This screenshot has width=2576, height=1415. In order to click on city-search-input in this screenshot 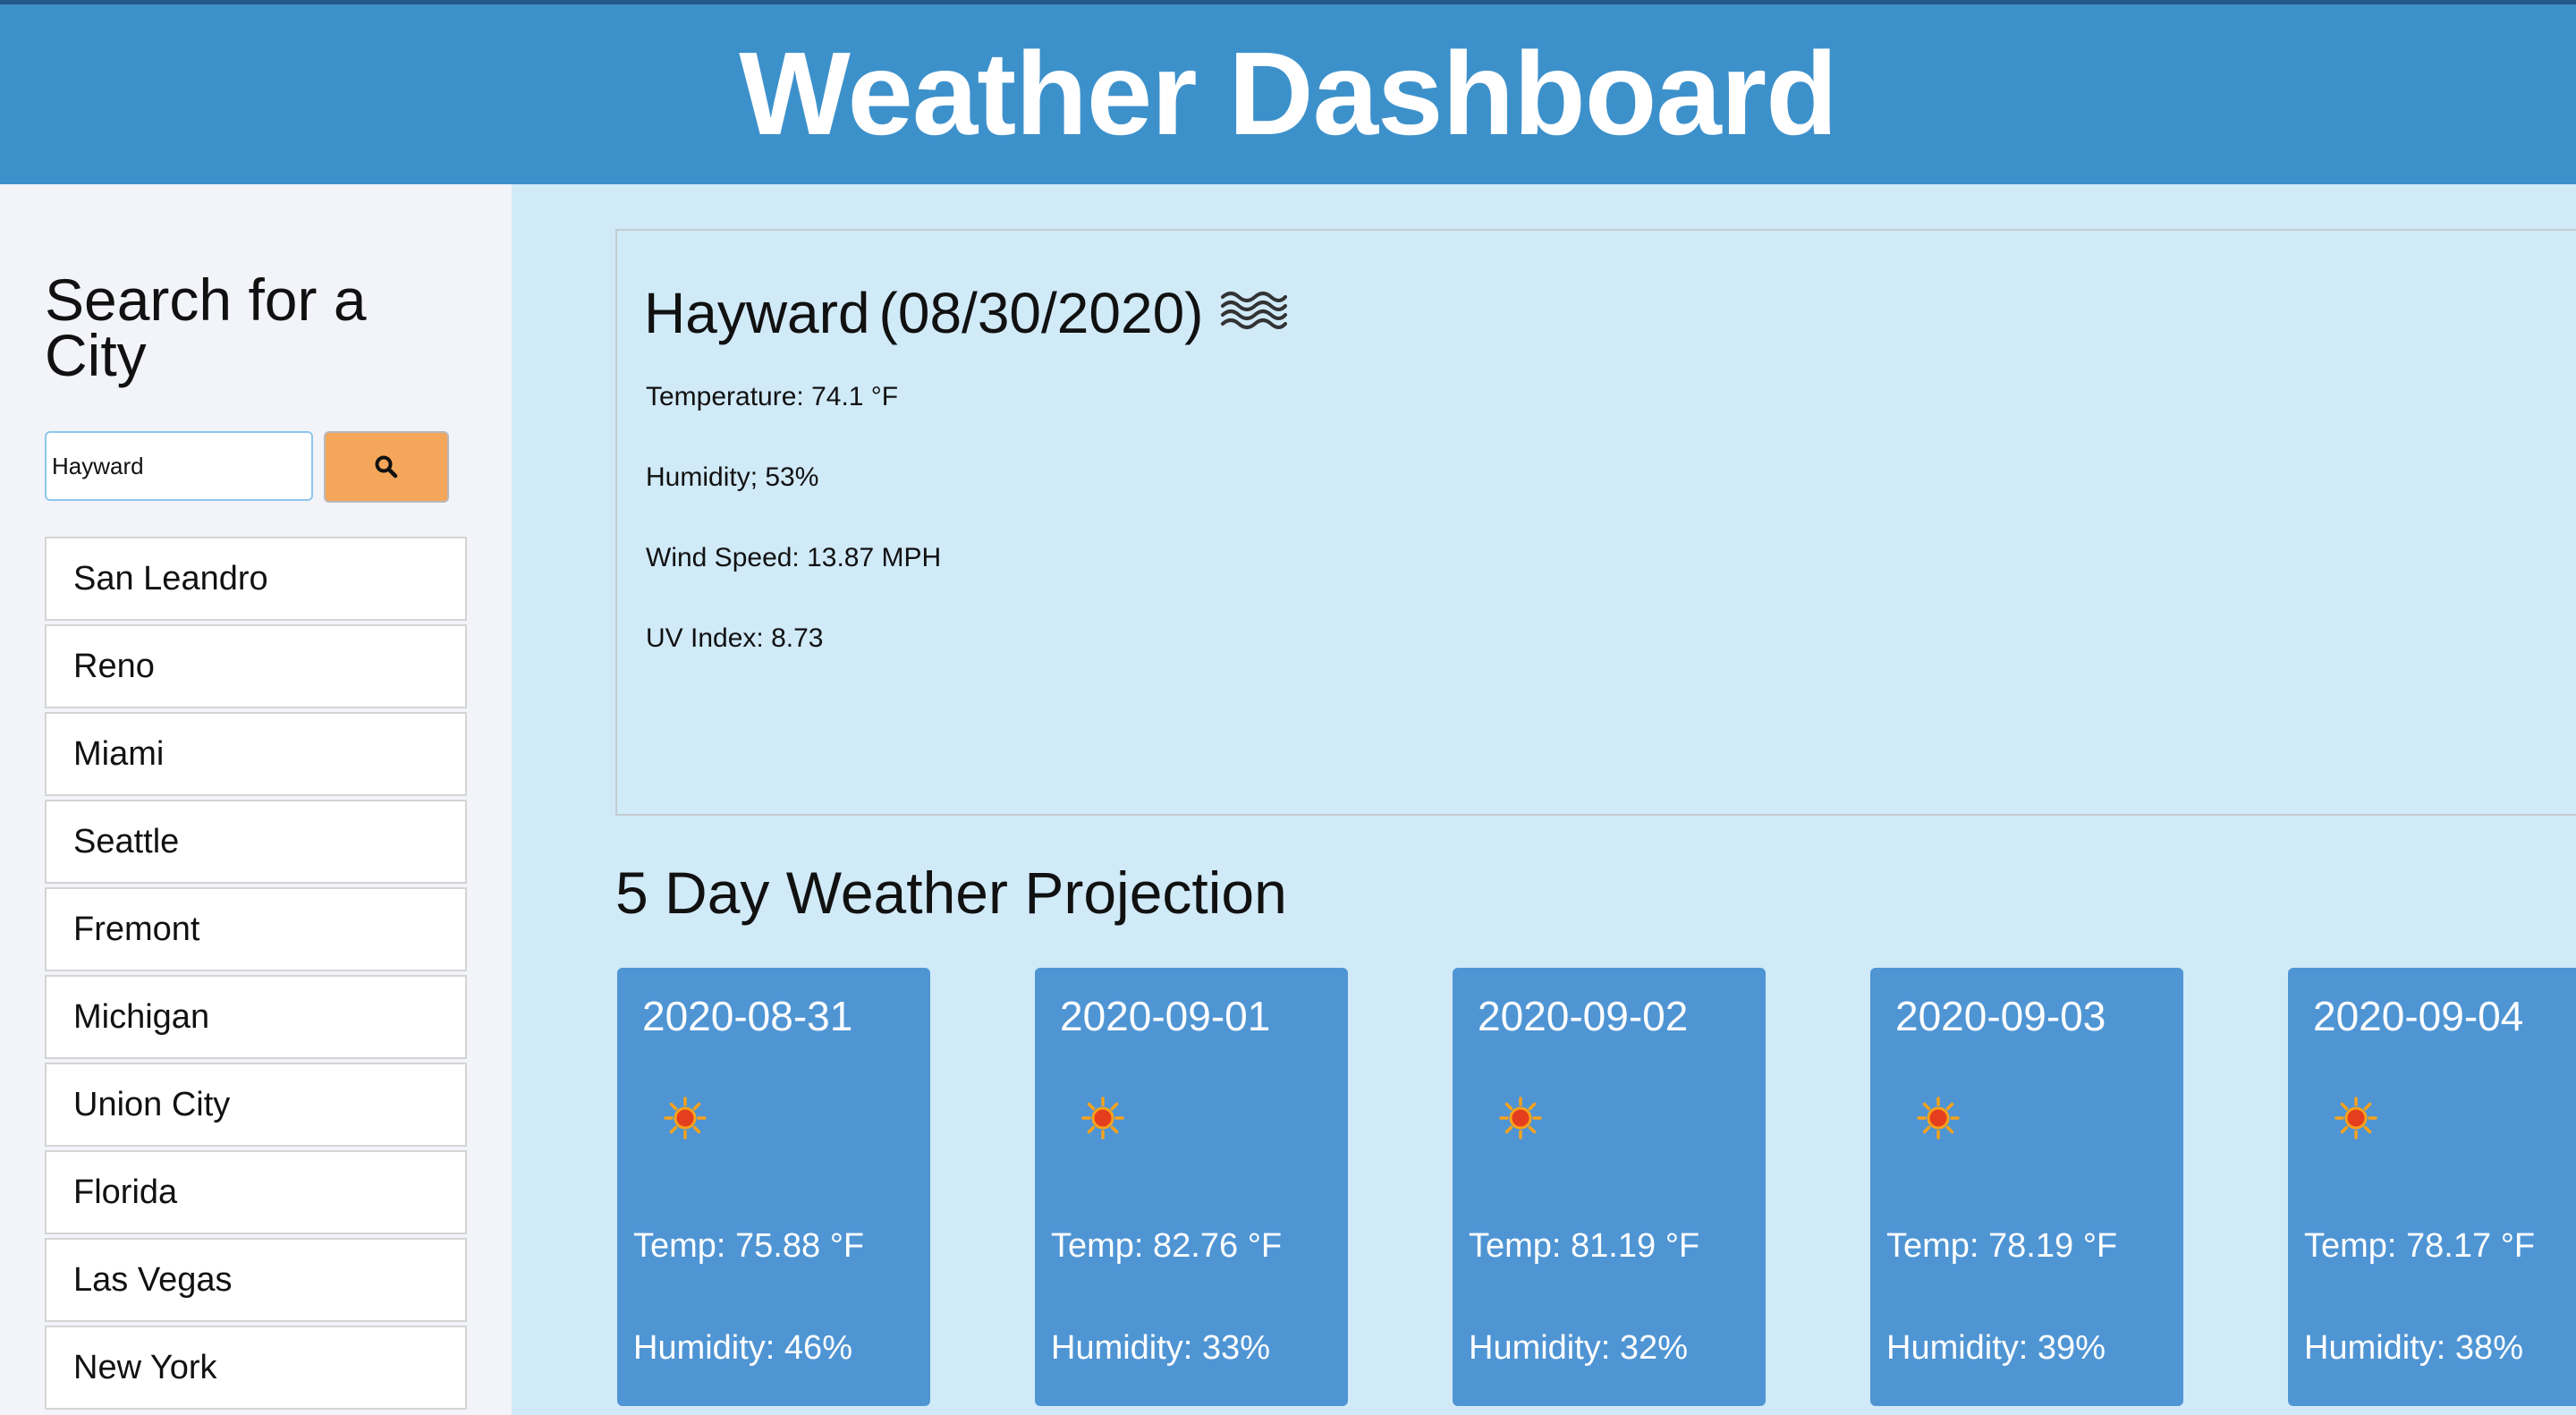, I will do `click(179, 466)`.